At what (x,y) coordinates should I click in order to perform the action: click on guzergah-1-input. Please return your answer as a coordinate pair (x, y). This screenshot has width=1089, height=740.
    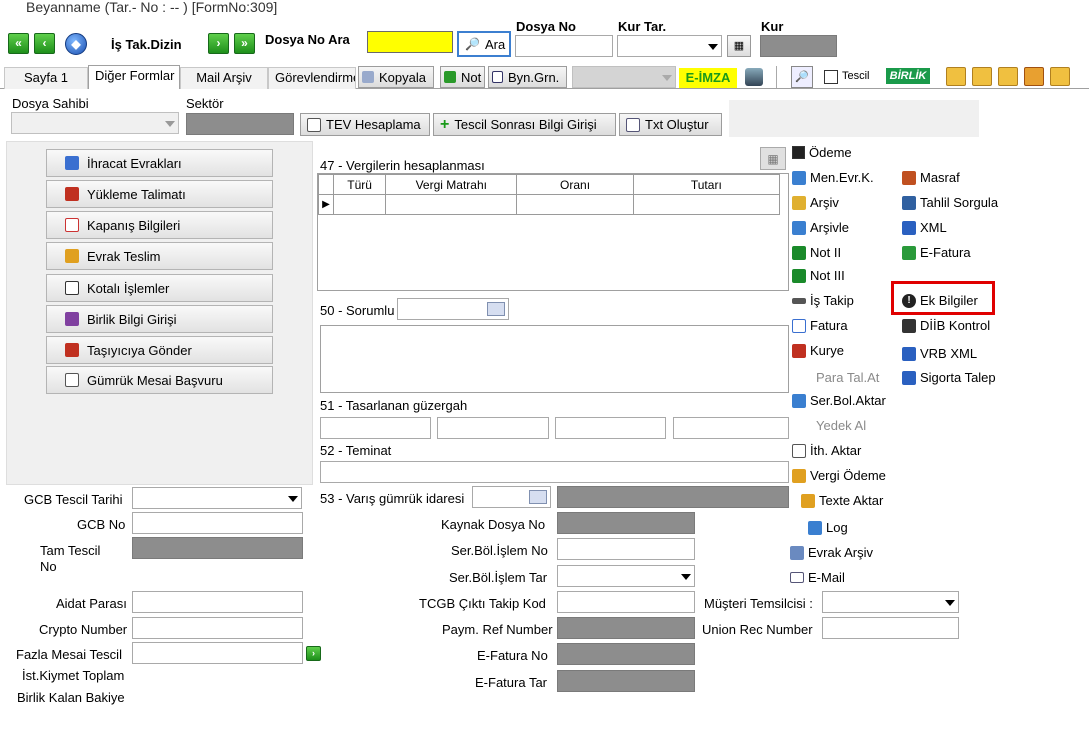
    Looking at the image, I should click on (375, 428).